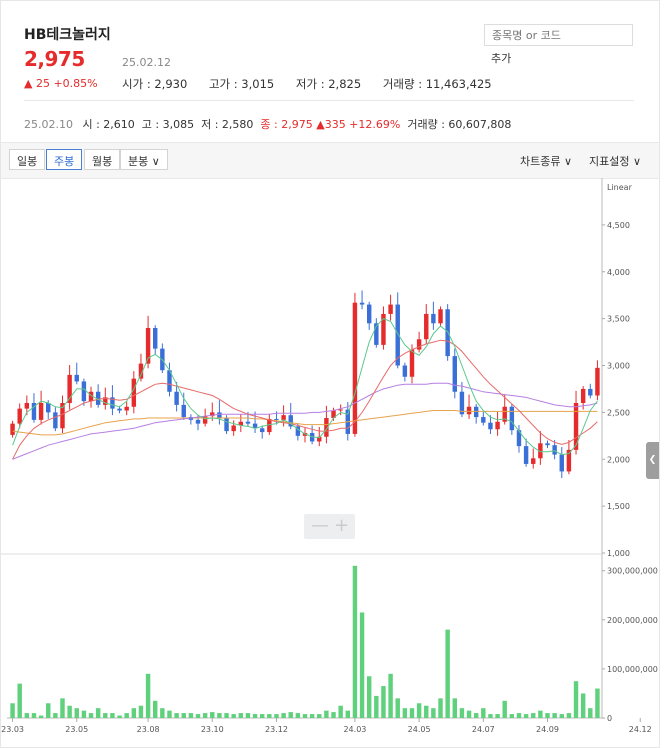 Image resolution: width=672 pixels, height=748 pixels. Describe the element at coordinates (501, 58) in the screenshot. I see `add-button: 추가` at that location.